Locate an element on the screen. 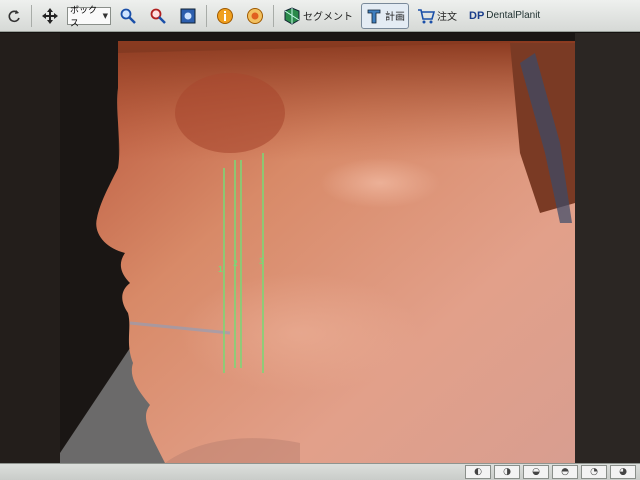 Image resolution: width=640 pixels, height=480 pixels. pan-button is located at coordinates (50, 16).